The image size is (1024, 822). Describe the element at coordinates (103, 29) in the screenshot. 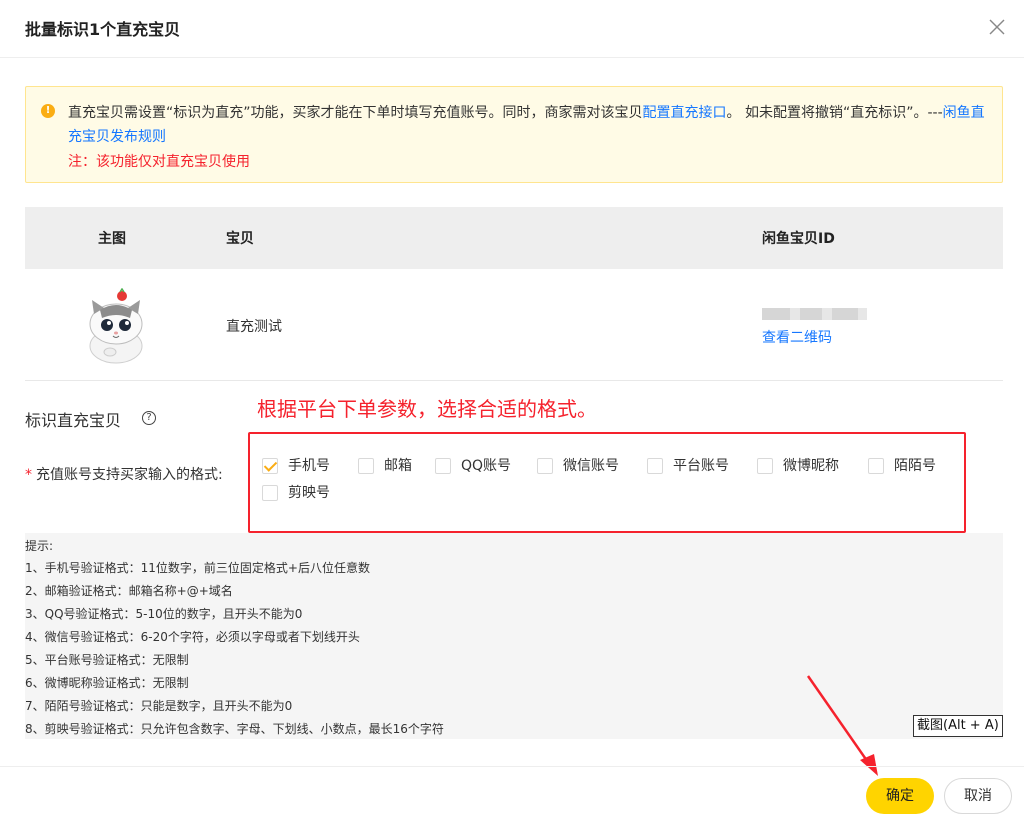

I see `dialog-title: 批量标识1个直充宝贝` at that location.